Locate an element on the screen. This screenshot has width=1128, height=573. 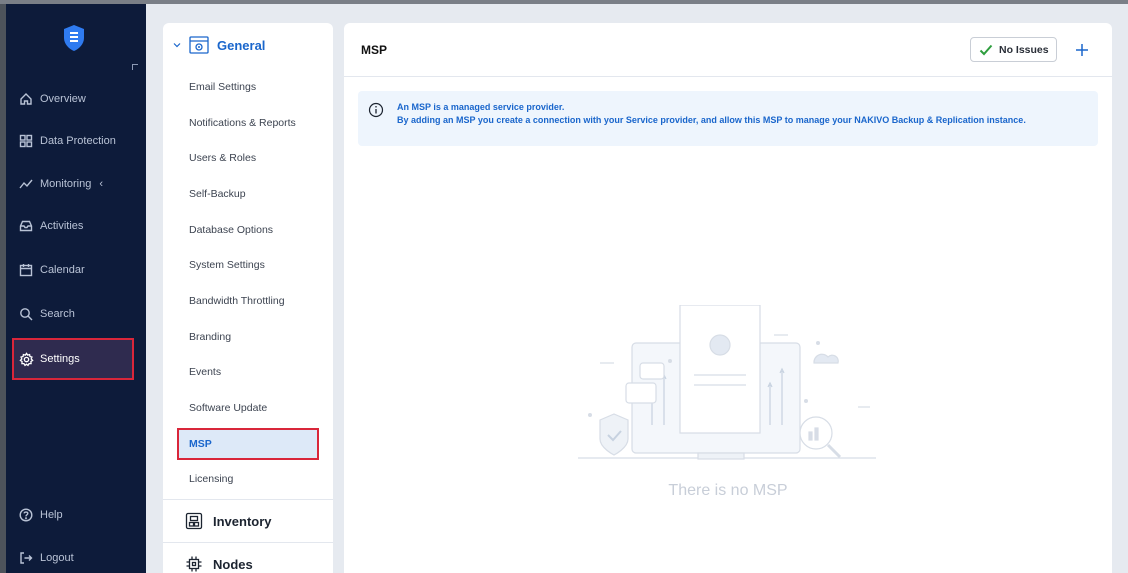
submenu-section-nodes: Nodes is located at coordinates (219, 561).